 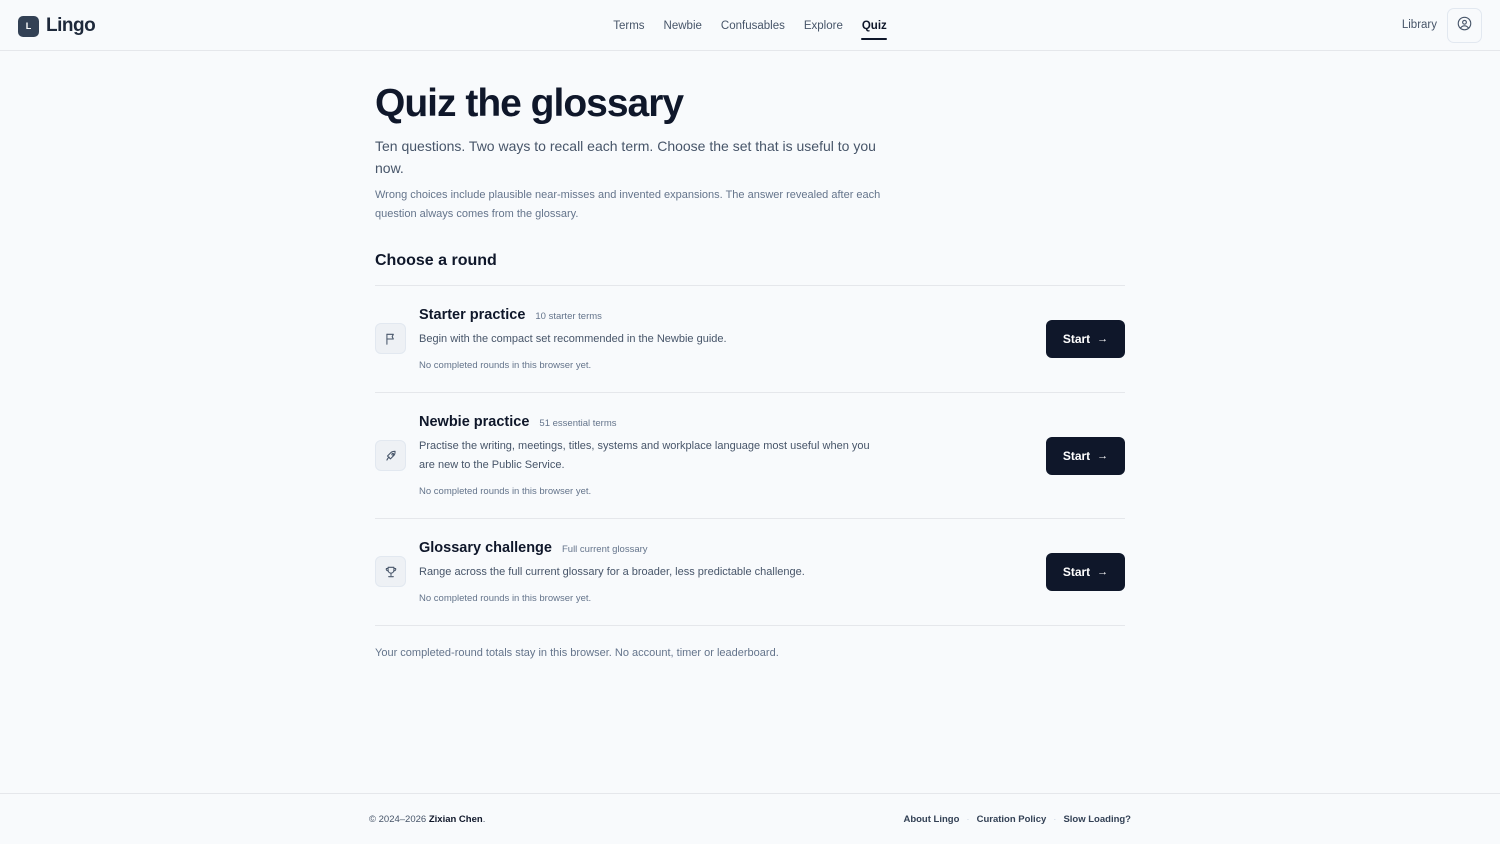 What do you see at coordinates (390, 571) in the screenshot?
I see `trophy-icon` at bounding box center [390, 571].